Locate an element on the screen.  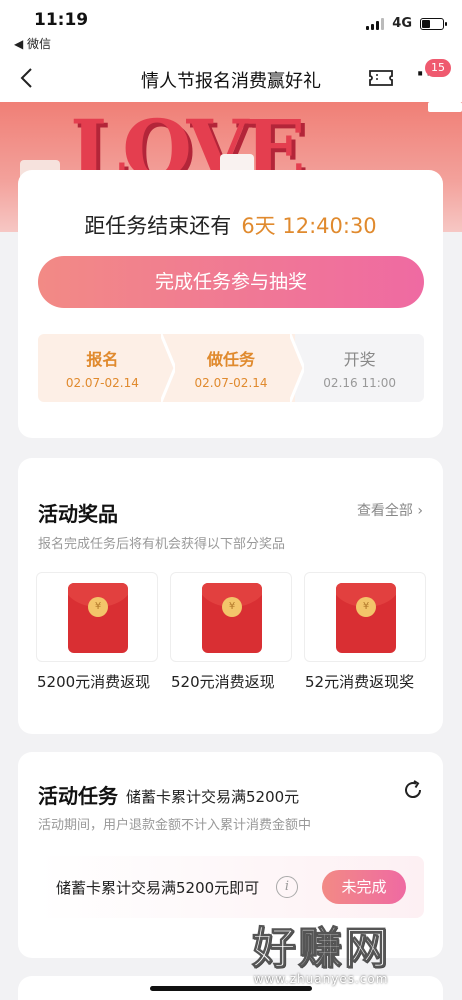
info-icon: i is located at coordinates (287, 887).